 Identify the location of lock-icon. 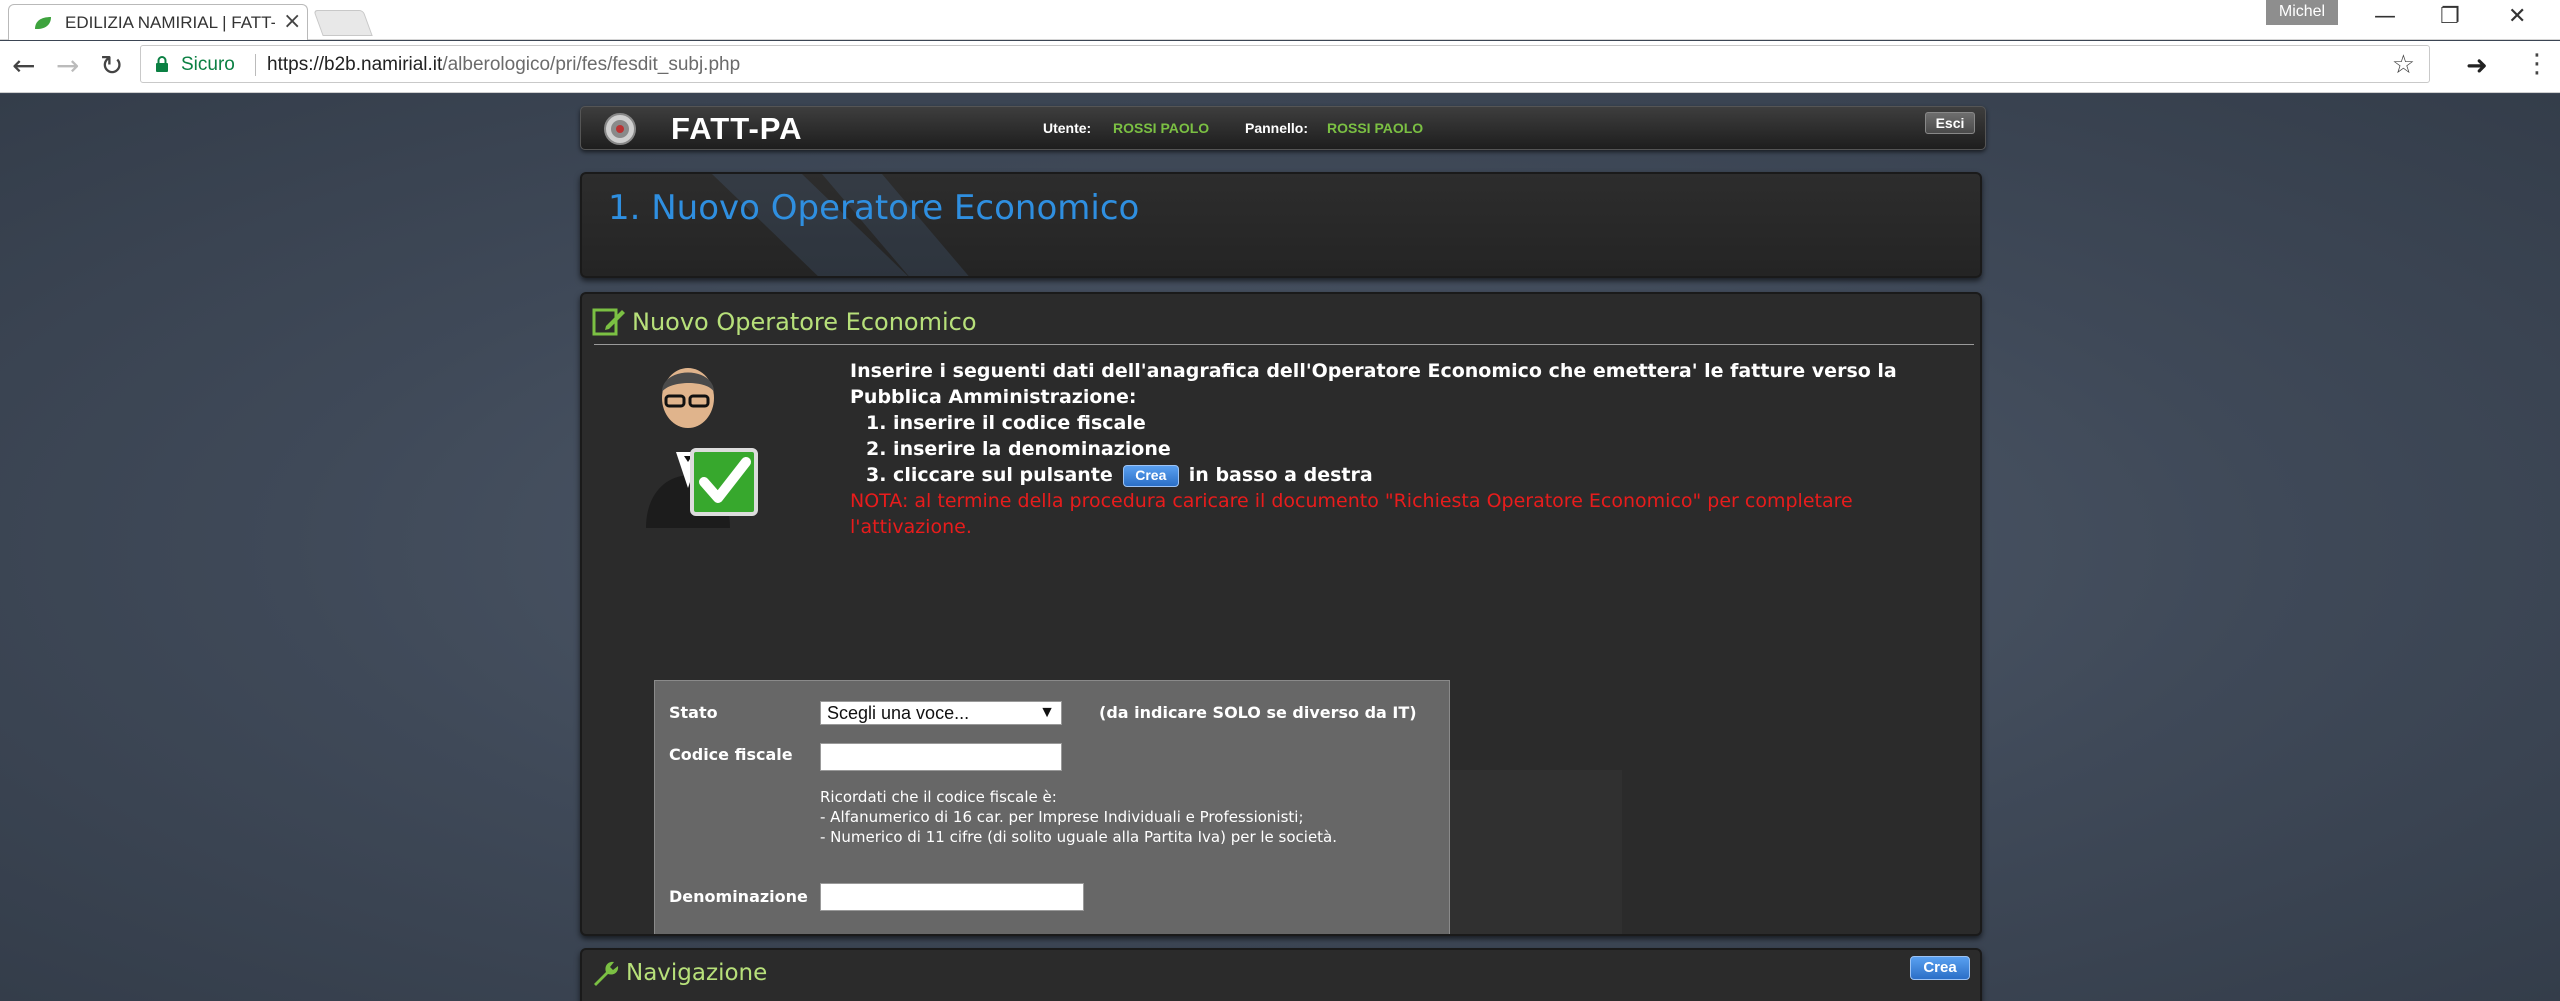
(162, 64).